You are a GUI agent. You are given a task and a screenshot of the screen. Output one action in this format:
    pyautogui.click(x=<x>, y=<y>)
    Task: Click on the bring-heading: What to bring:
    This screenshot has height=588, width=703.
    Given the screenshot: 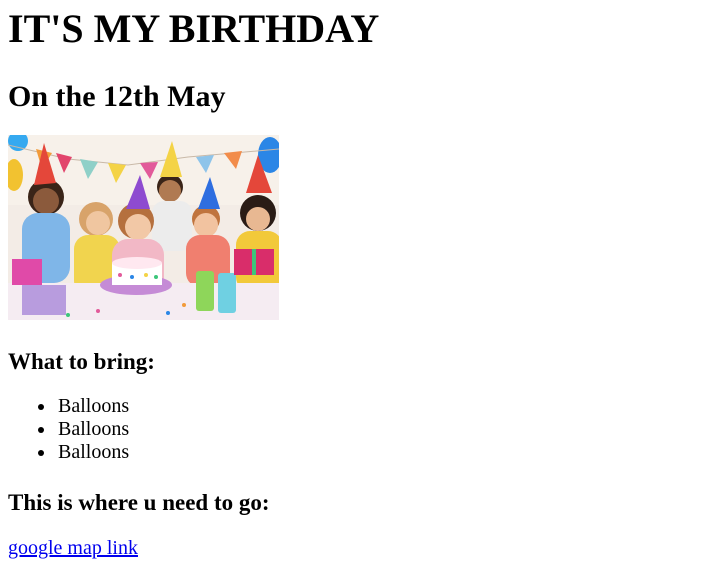 What is the action you would take?
    pyautogui.click(x=81, y=361)
    